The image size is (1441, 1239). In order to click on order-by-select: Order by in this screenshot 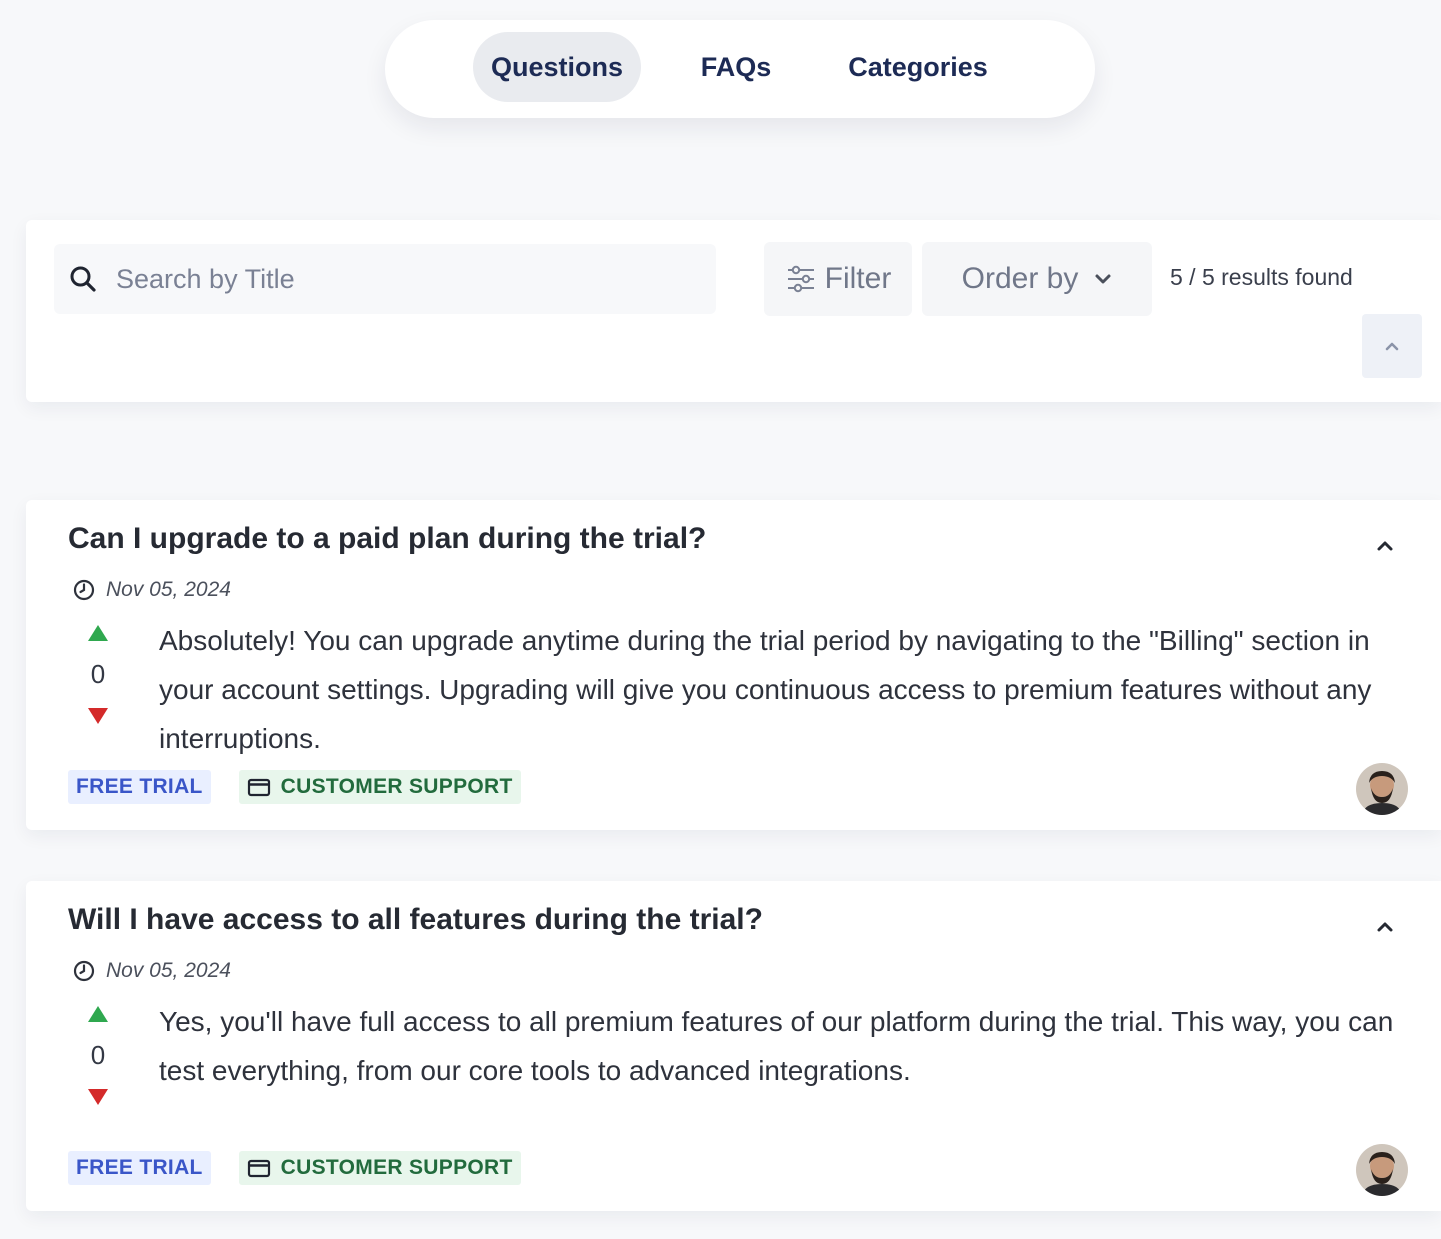, I will do `click(1037, 279)`.